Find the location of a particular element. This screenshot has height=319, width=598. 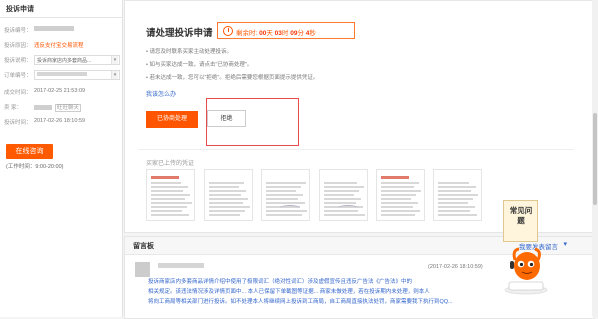

info-row: 投诉编号： is located at coordinates (62, 30).